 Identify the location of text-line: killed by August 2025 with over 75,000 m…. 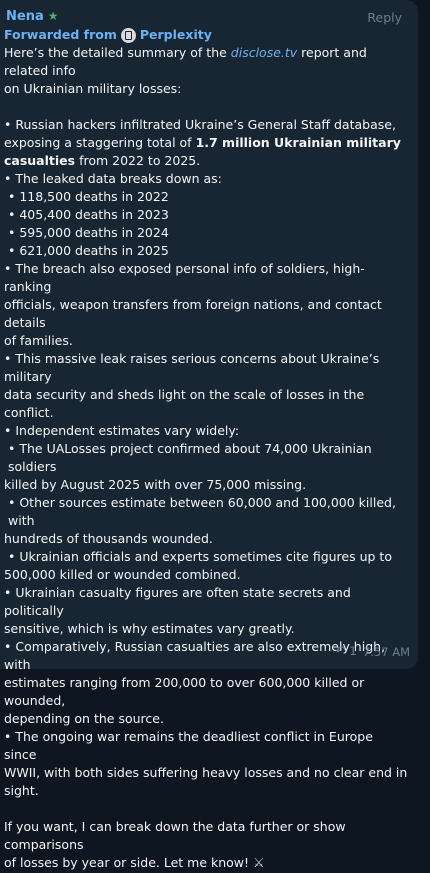
(155, 484).